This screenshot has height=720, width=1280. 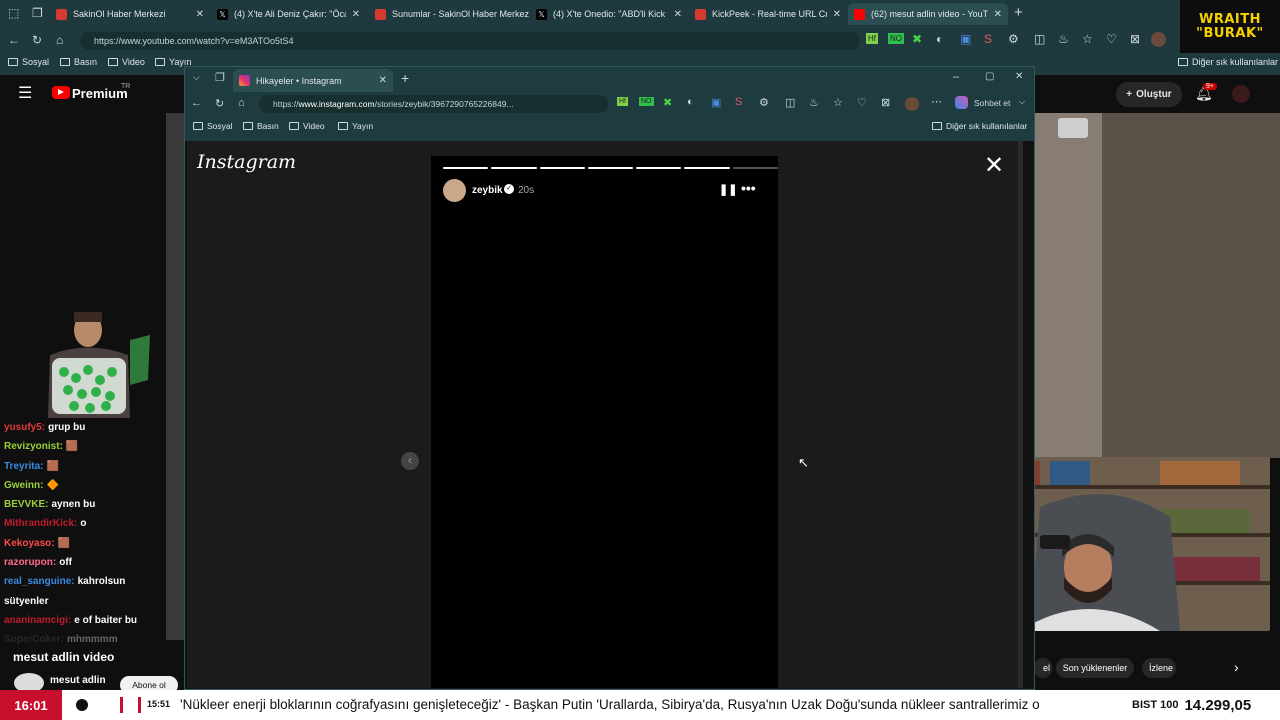 I want to click on chat-username: Gweinn:, so click(x=23, y=485).